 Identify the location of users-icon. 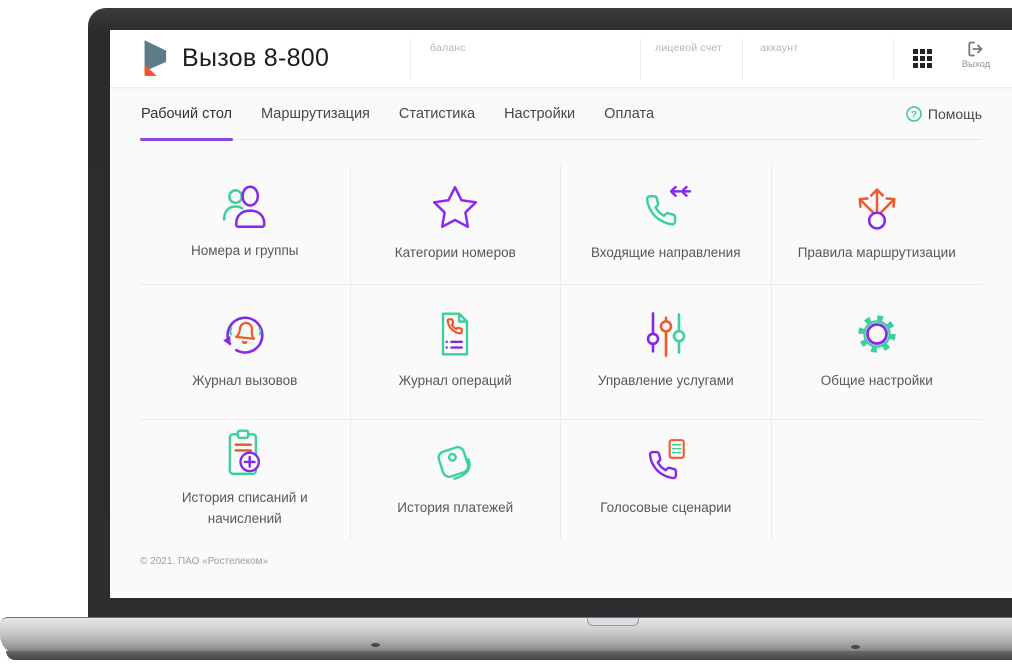
(244, 206).